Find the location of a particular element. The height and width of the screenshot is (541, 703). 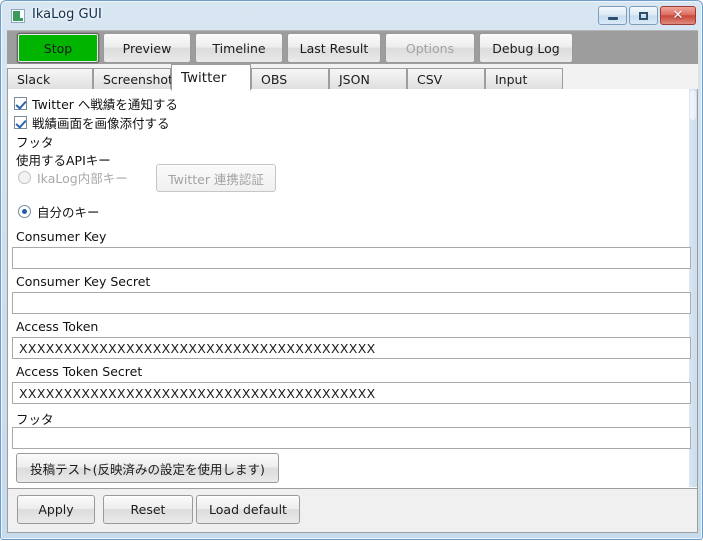

app-icon is located at coordinates (18, 16).